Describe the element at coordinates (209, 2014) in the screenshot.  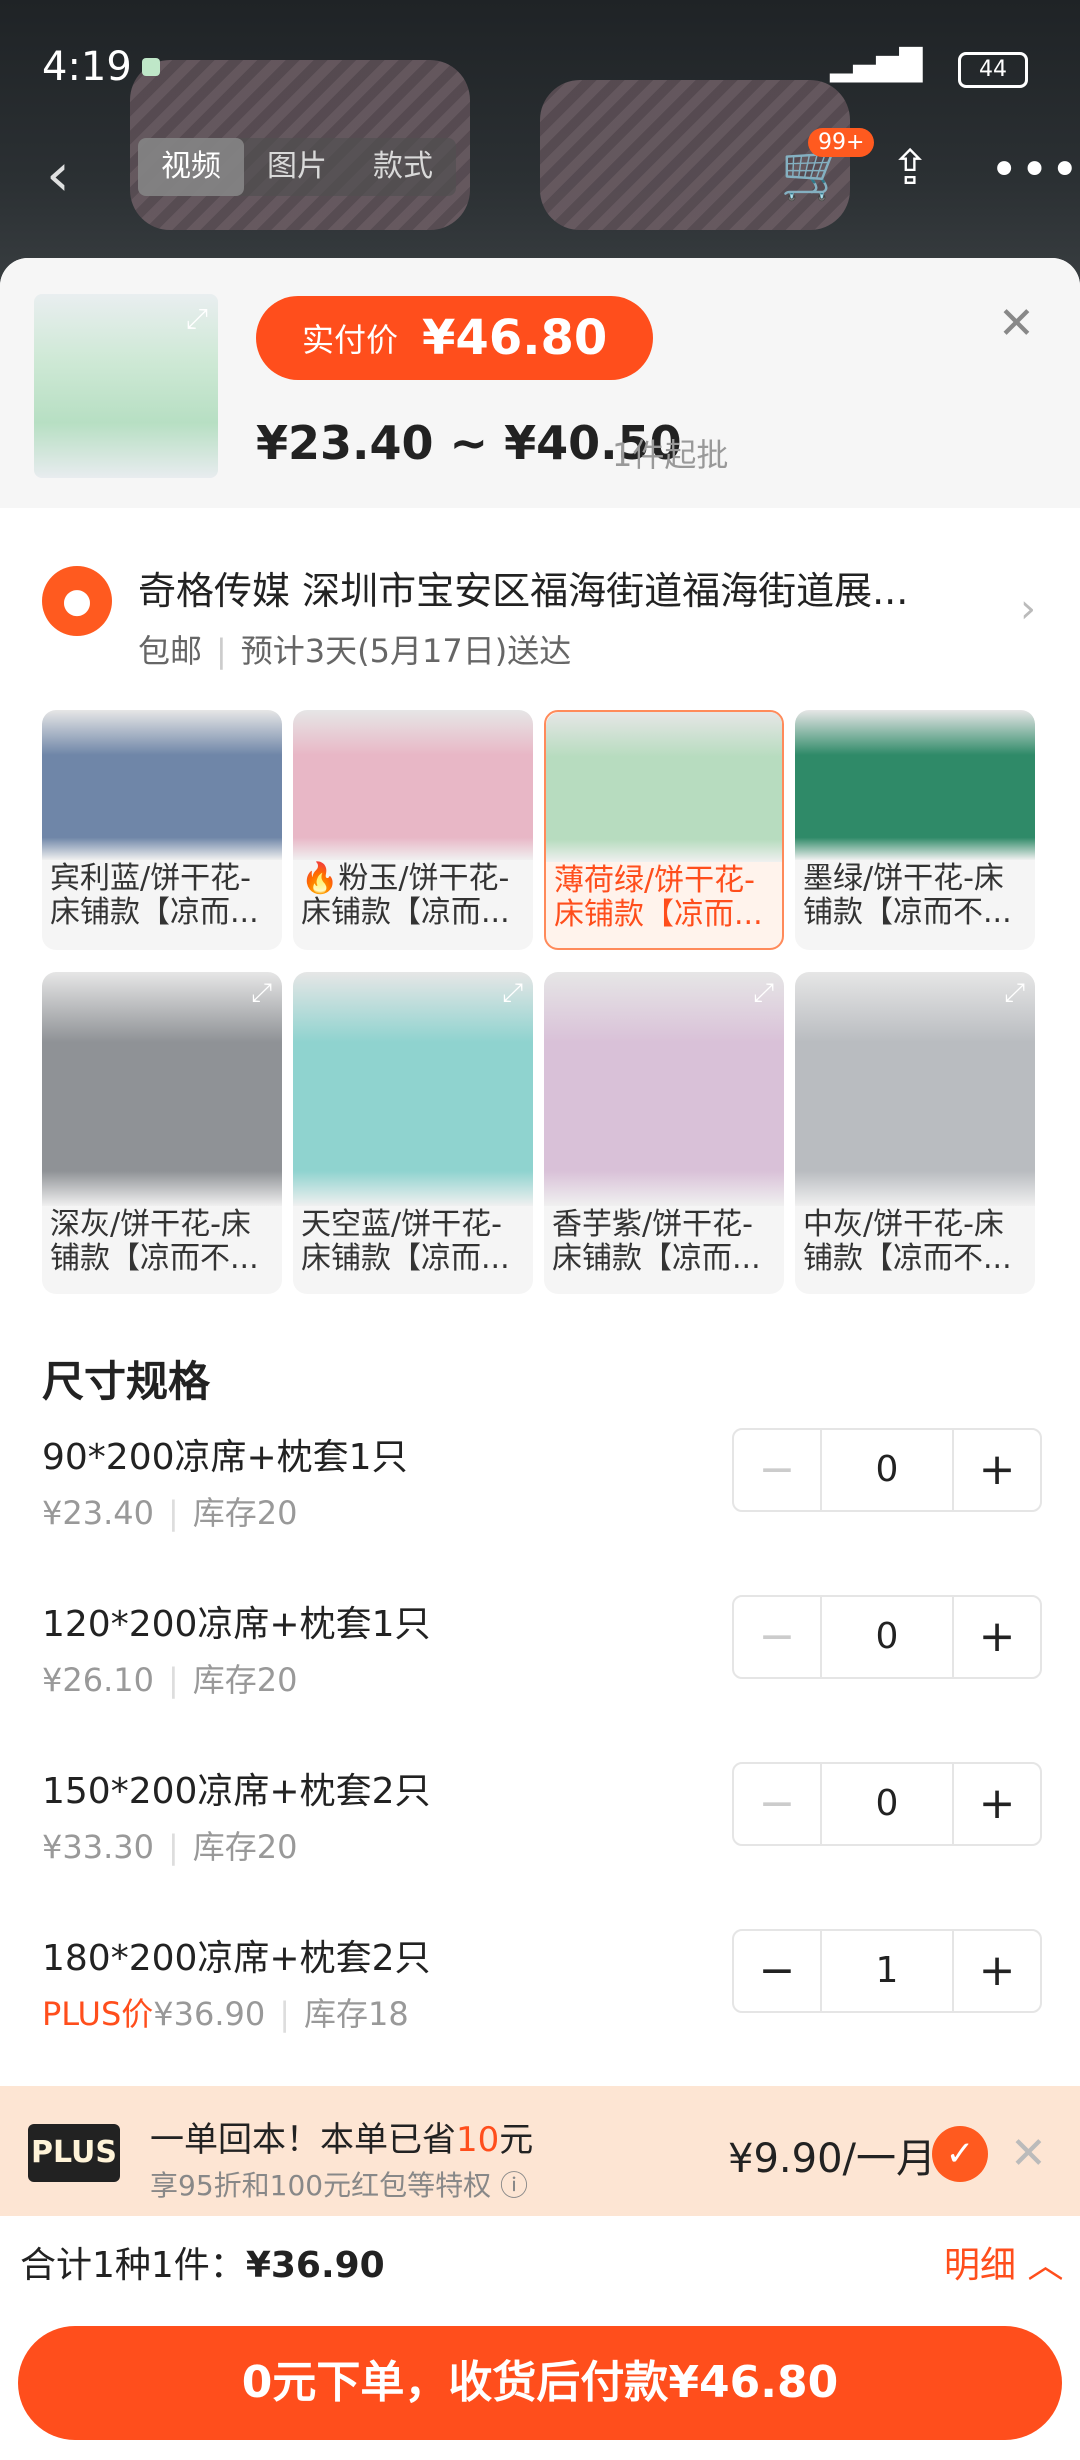
I see `size-price: ¥36.90` at that location.